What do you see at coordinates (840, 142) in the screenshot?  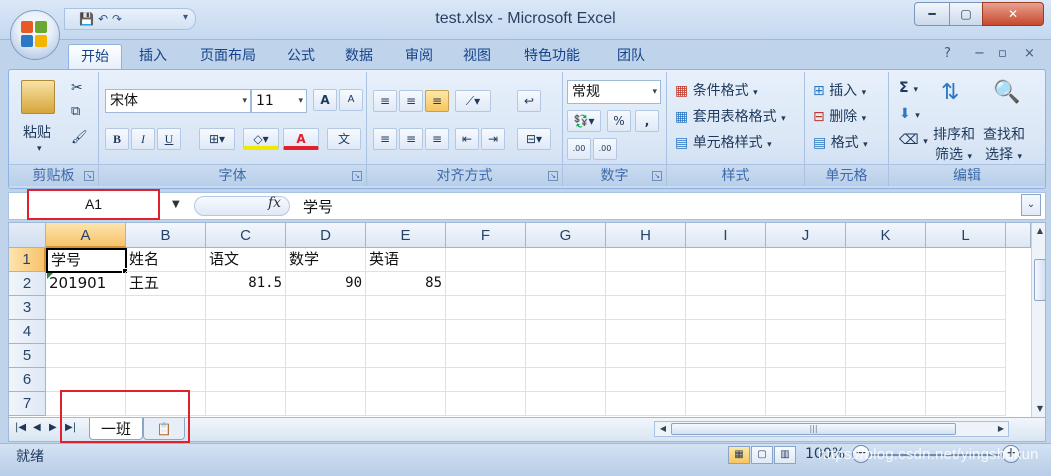 I see `format-cells-button: ▤ 格式 ▾` at bounding box center [840, 142].